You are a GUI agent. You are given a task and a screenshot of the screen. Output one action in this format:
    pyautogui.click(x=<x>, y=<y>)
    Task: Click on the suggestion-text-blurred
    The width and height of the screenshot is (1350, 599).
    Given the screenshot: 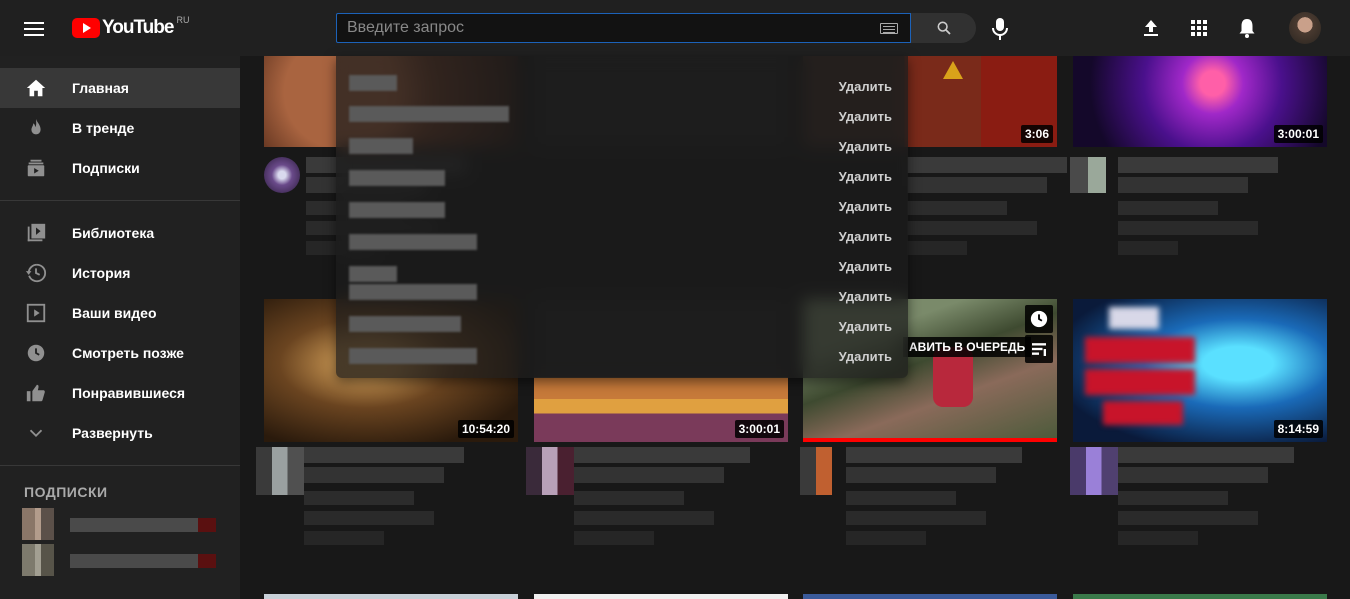 What is the action you would take?
    pyautogui.click(x=413, y=356)
    